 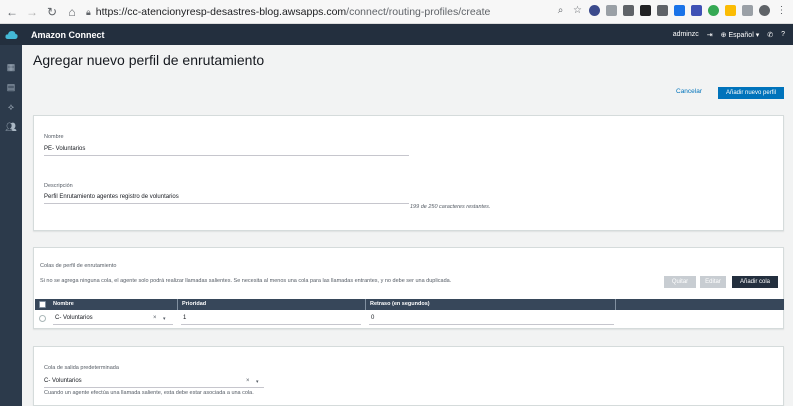 I want to click on add-profile-button: Añadir nuevo perfil, so click(x=751, y=93).